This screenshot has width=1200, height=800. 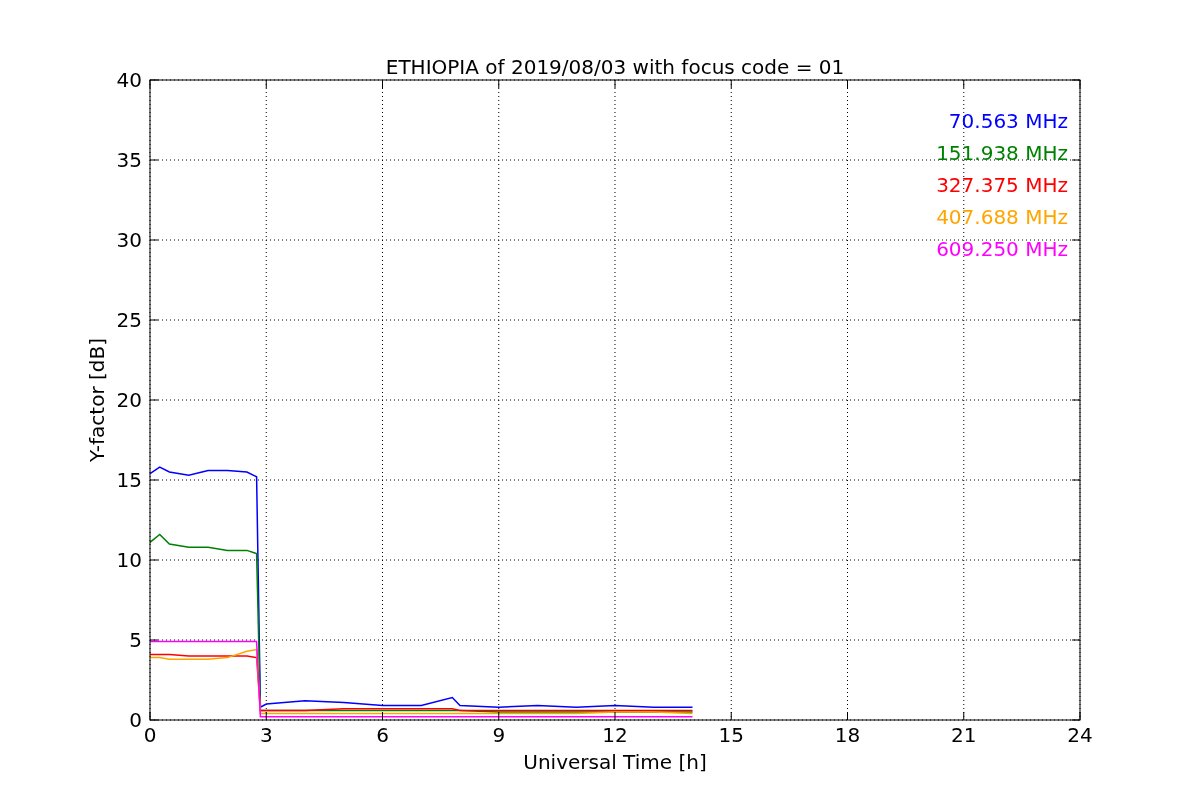 What do you see at coordinates (135, 720) in the screenshot?
I see `y-tick-label: 0` at bounding box center [135, 720].